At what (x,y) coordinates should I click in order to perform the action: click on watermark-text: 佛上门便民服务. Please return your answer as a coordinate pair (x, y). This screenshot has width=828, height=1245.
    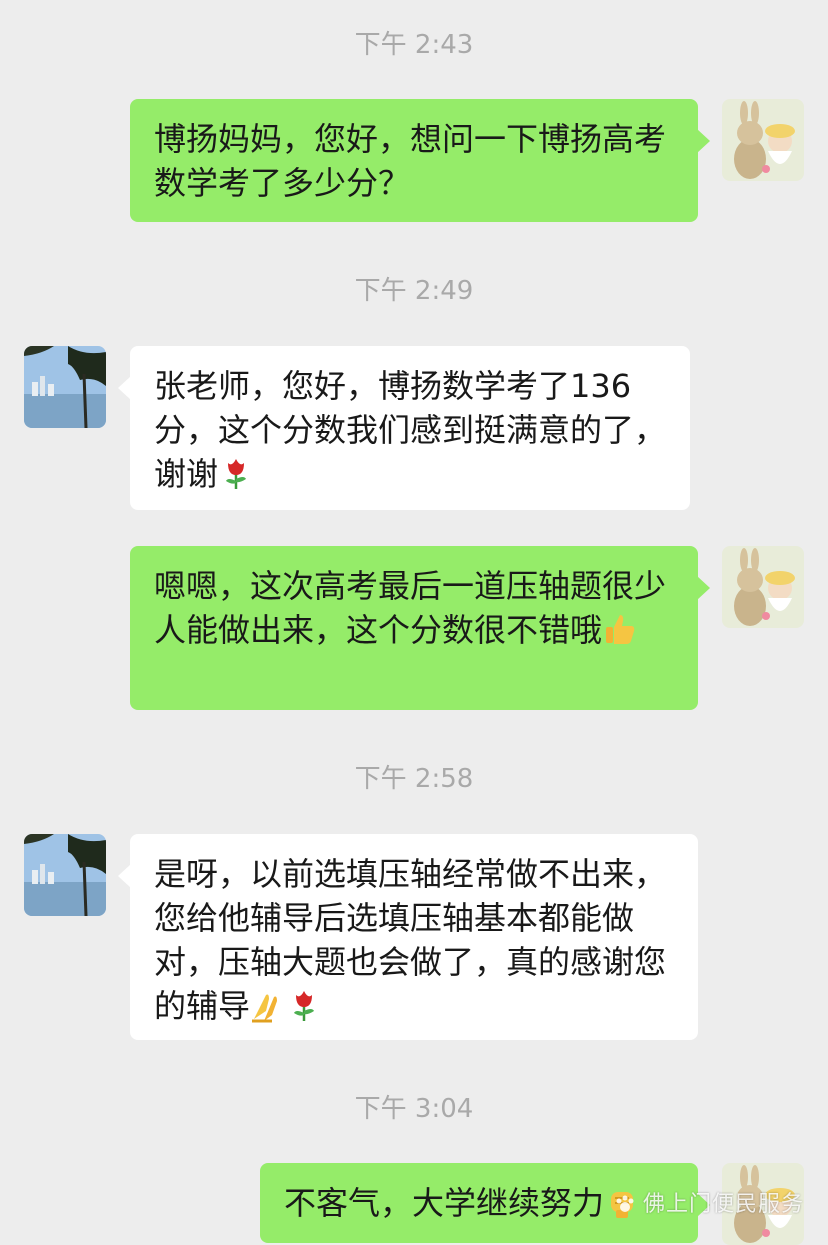
    Looking at the image, I should click on (723, 1204).